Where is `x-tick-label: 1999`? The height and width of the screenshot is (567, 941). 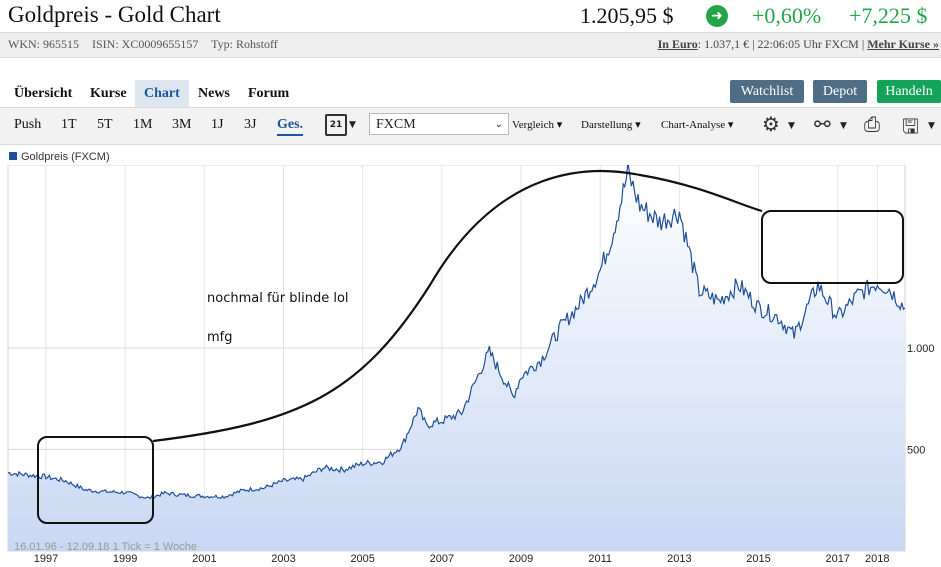
x-tick-label: 1999 is located at coordinates (125, 559).